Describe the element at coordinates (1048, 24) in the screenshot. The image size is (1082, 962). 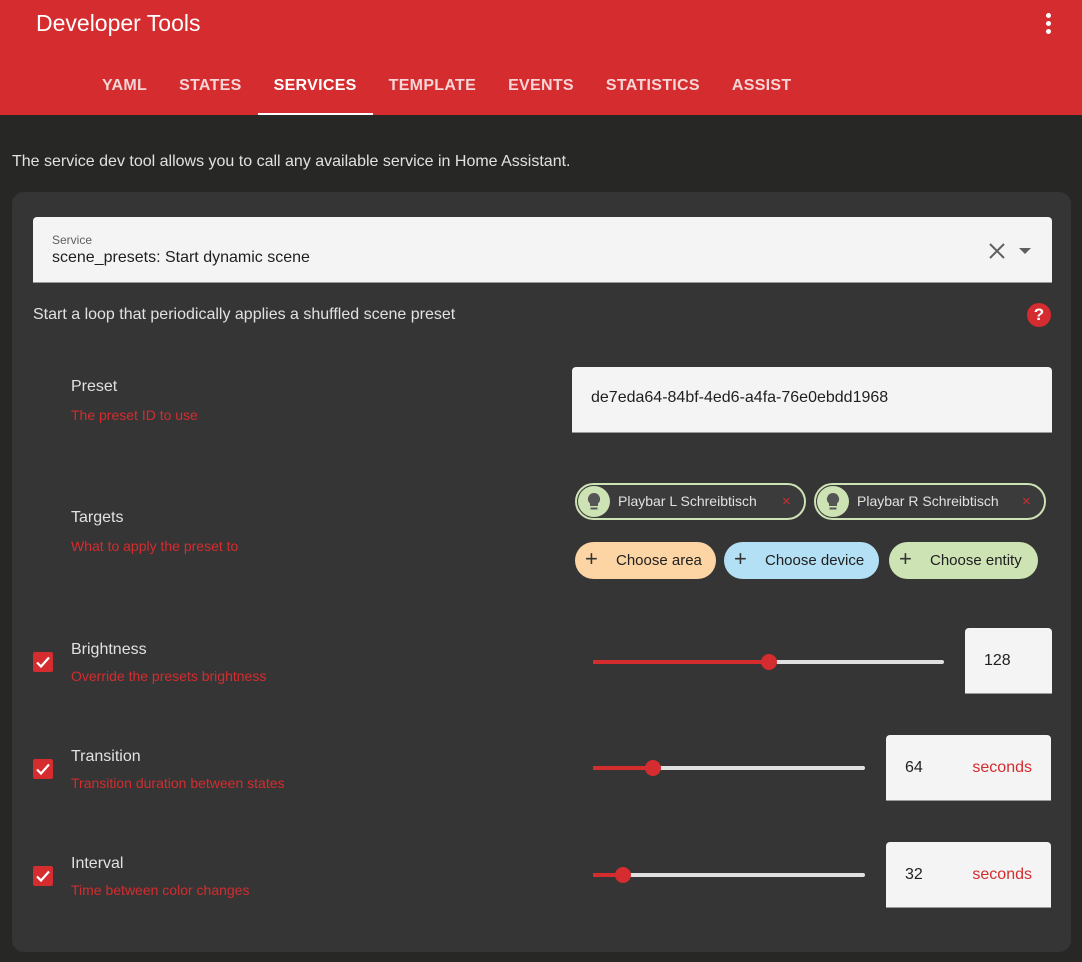
I see `more-options-icon` at that location.